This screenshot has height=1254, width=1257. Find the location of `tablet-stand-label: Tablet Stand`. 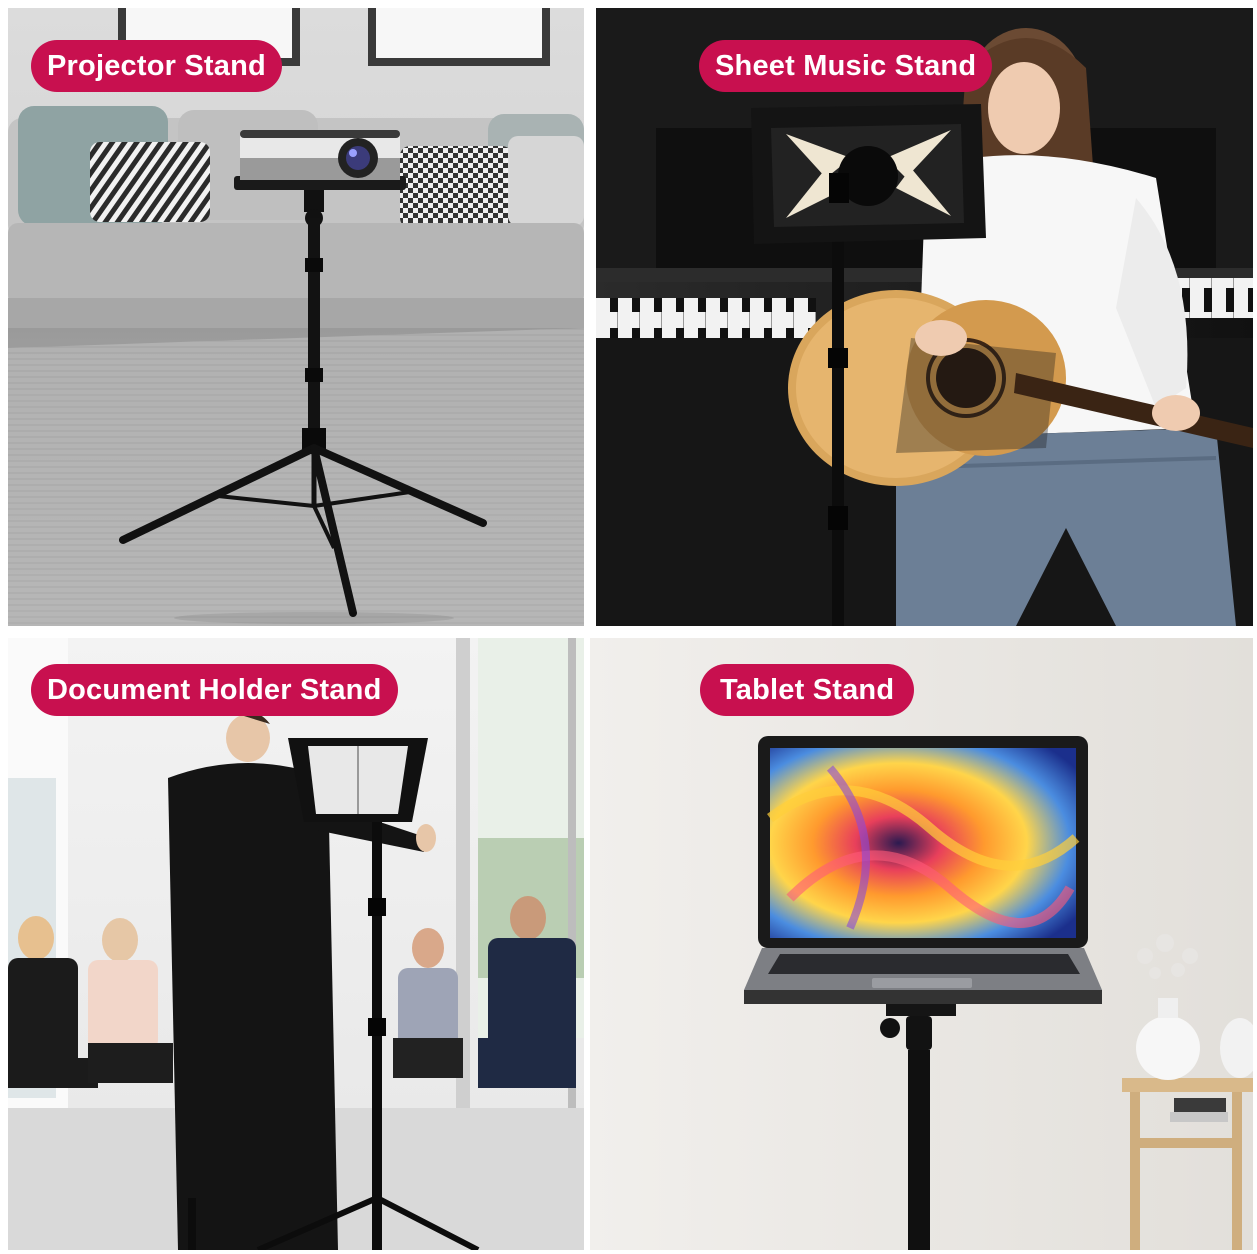

tablet-stand-label: Tablet Stand is located at coordinates (807, 690).